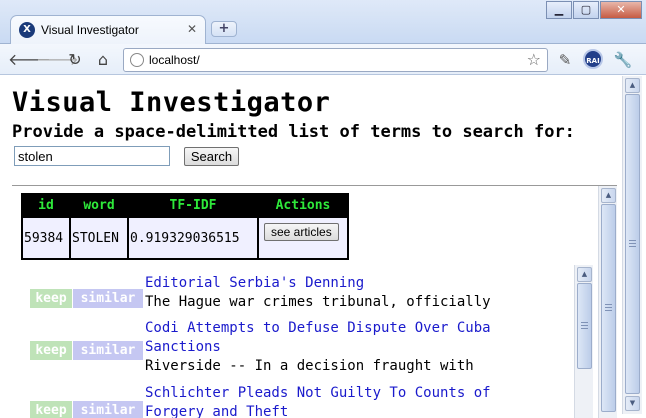  I want to click on wrench-icon: 🔧, so click(623, 60).